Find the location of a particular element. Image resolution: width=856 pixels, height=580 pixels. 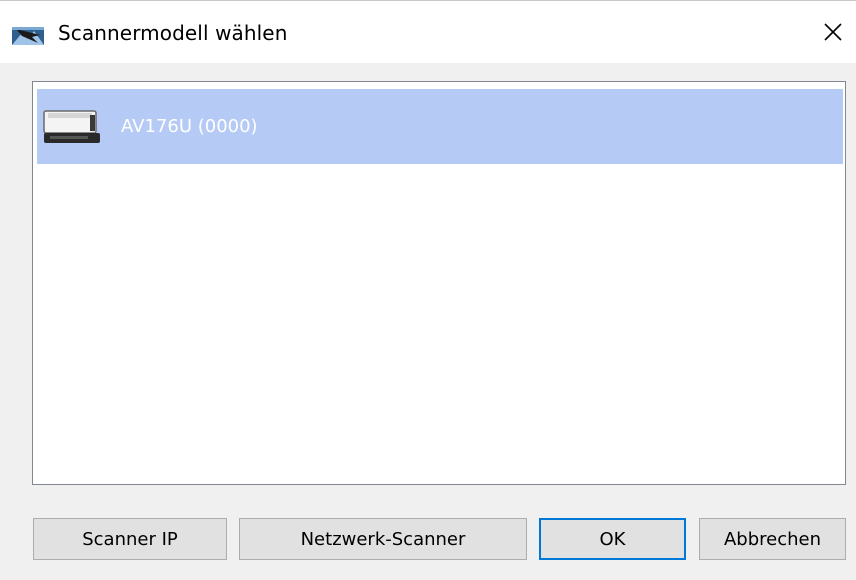

title-bar: Scannermodell wählen is located at coordinates (428, 31).